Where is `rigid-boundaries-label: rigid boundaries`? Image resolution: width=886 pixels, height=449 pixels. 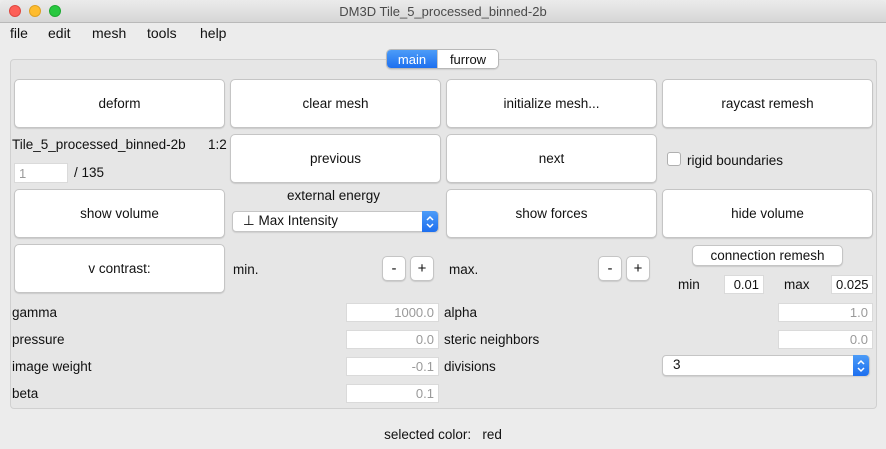 rigid-boundaries-label: rigid boundaries is located at coordinates (735, 160).